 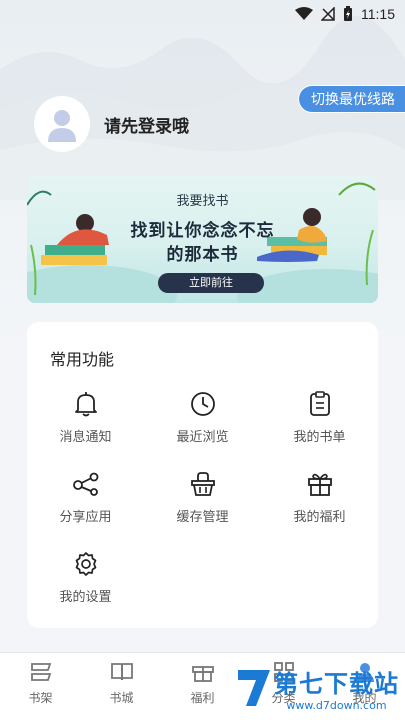 What do you see at coordinates (319, 517) in the screenshot?
I see `function-label: 我的福利` at bounding box center [319, 517].